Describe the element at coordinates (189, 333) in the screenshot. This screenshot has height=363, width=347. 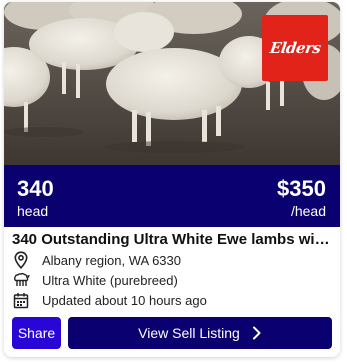
I see `view-button-label: View Sell Listing` at that location.